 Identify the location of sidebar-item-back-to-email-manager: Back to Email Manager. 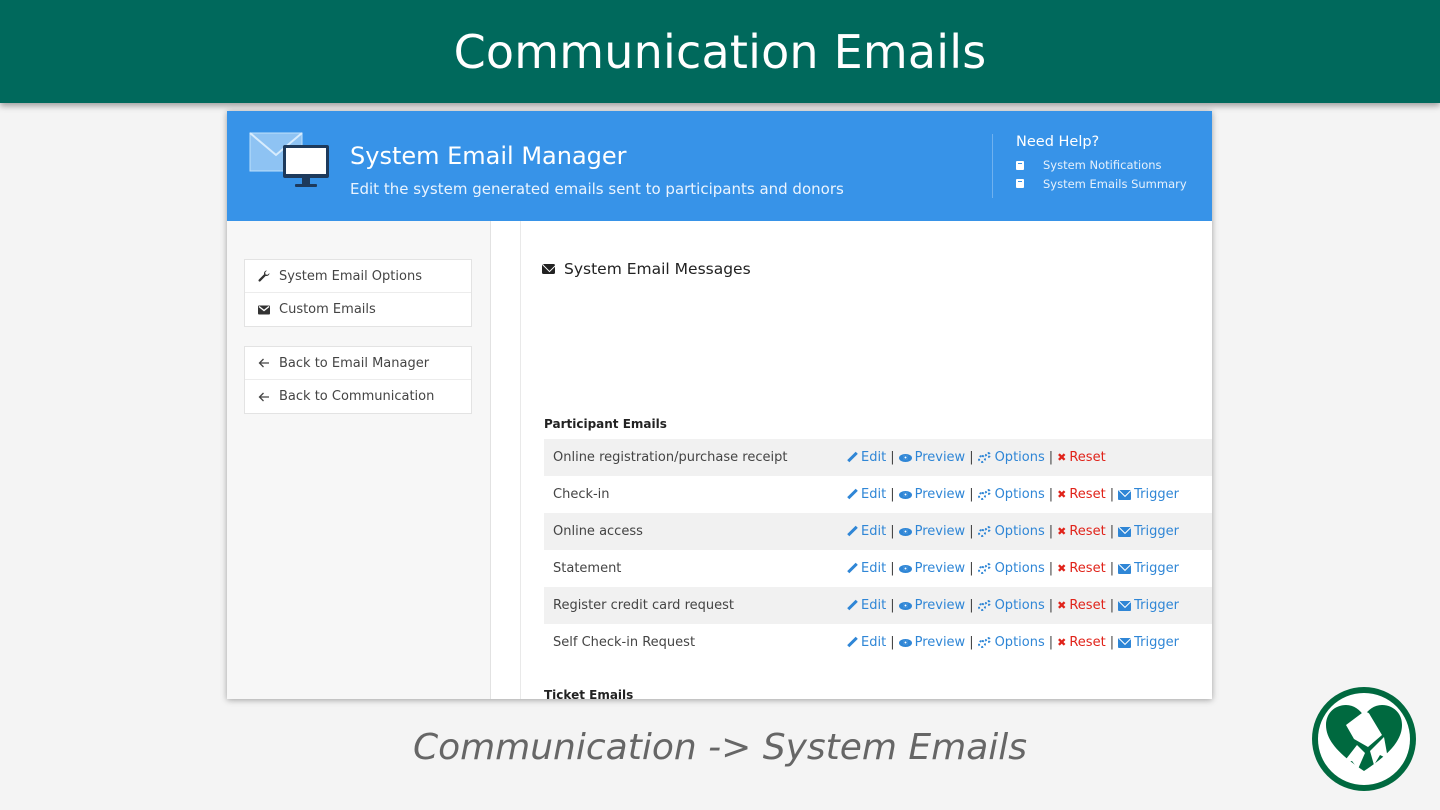
(358, 363).